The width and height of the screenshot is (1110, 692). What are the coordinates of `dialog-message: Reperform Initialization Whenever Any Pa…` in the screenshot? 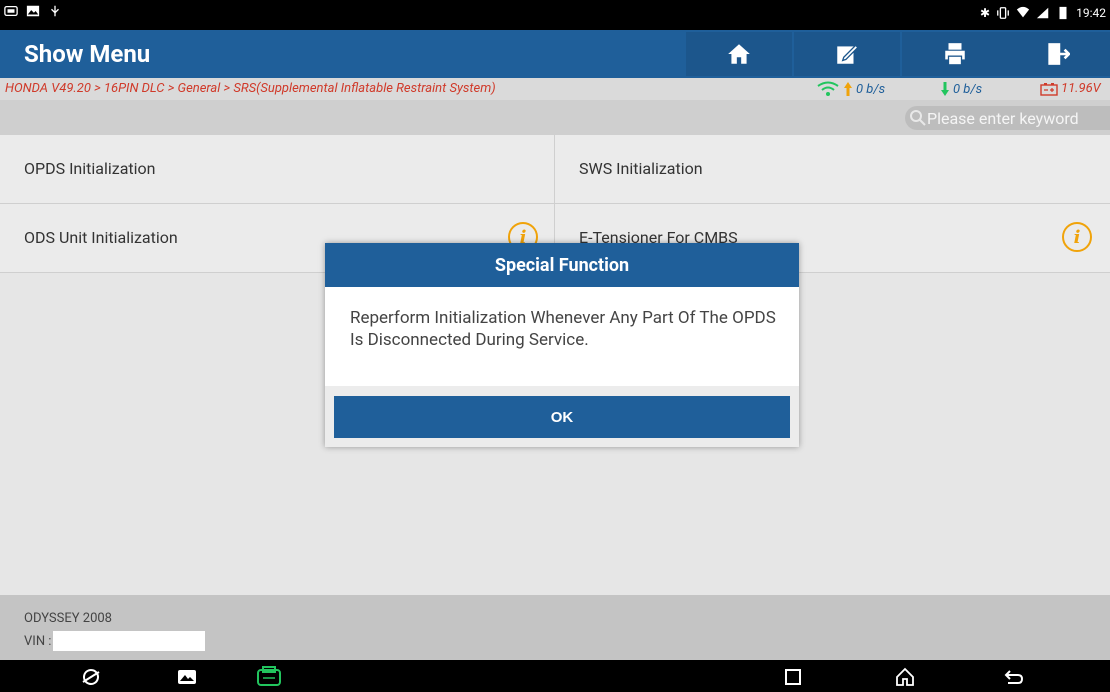 It's located at (563, 329).